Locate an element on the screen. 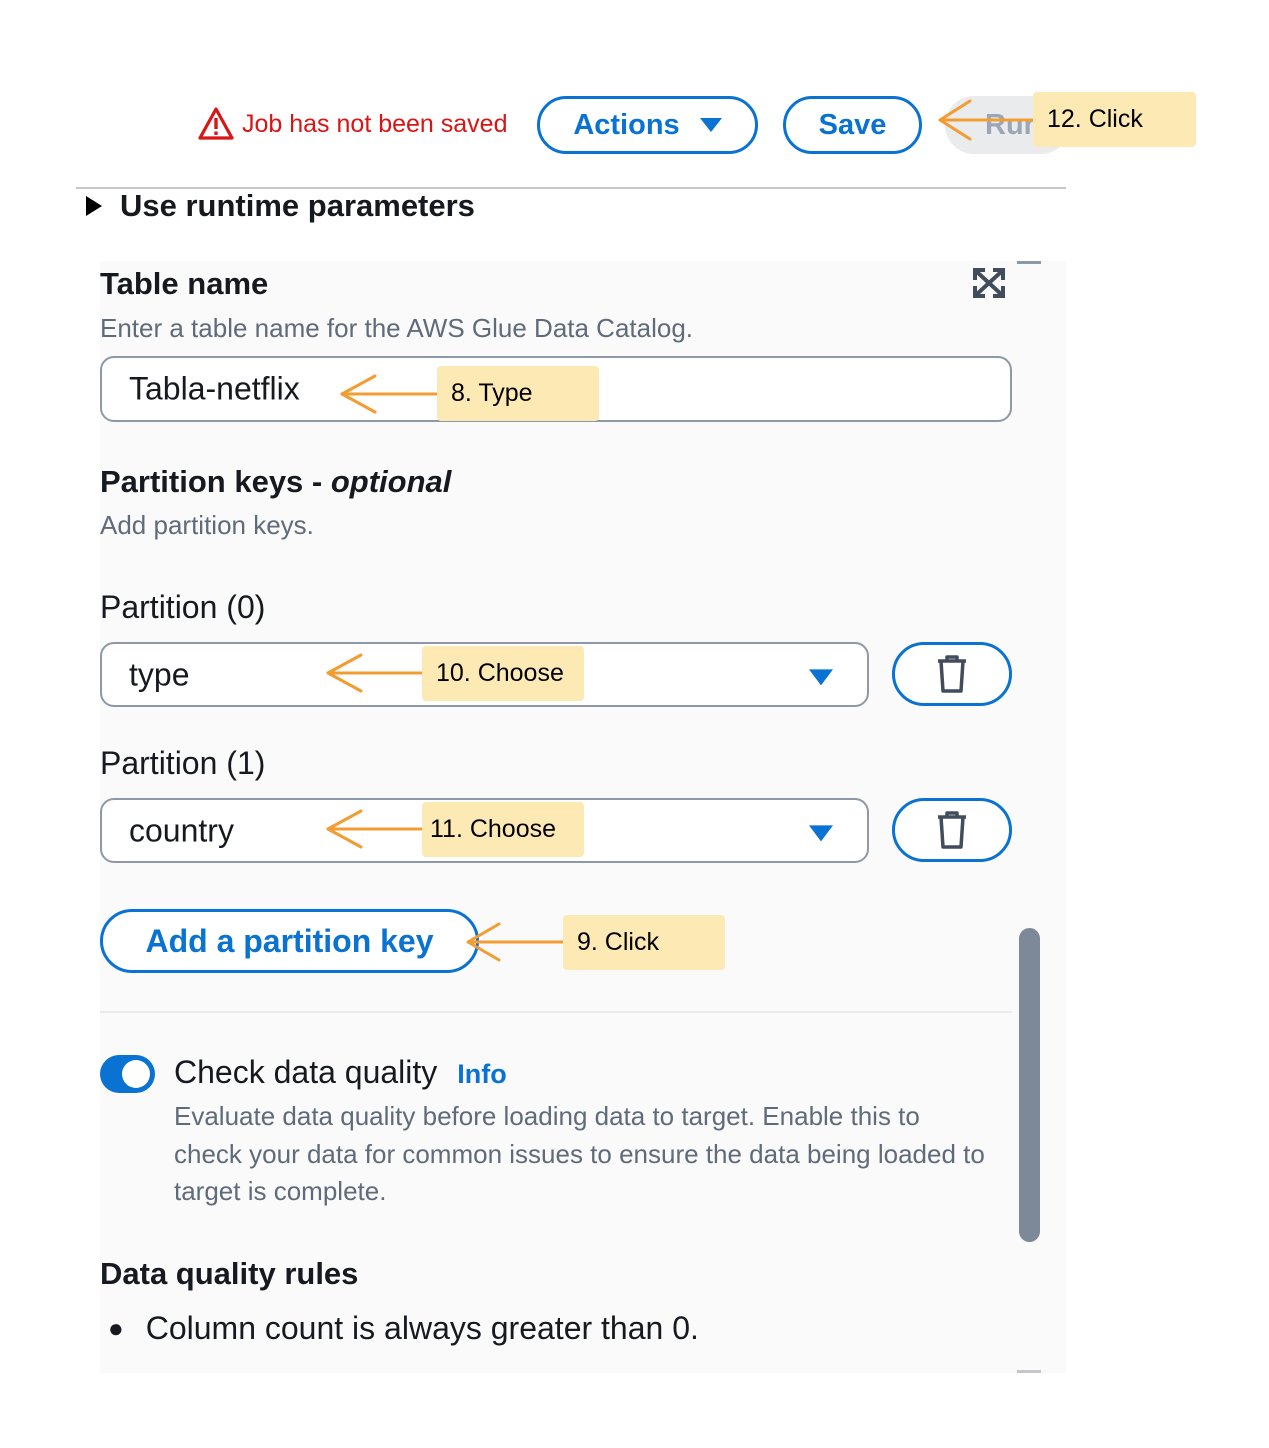 The height and width of the screenshot is (1448, 1269). arrow-step8 is located at coordinates (390, 394).